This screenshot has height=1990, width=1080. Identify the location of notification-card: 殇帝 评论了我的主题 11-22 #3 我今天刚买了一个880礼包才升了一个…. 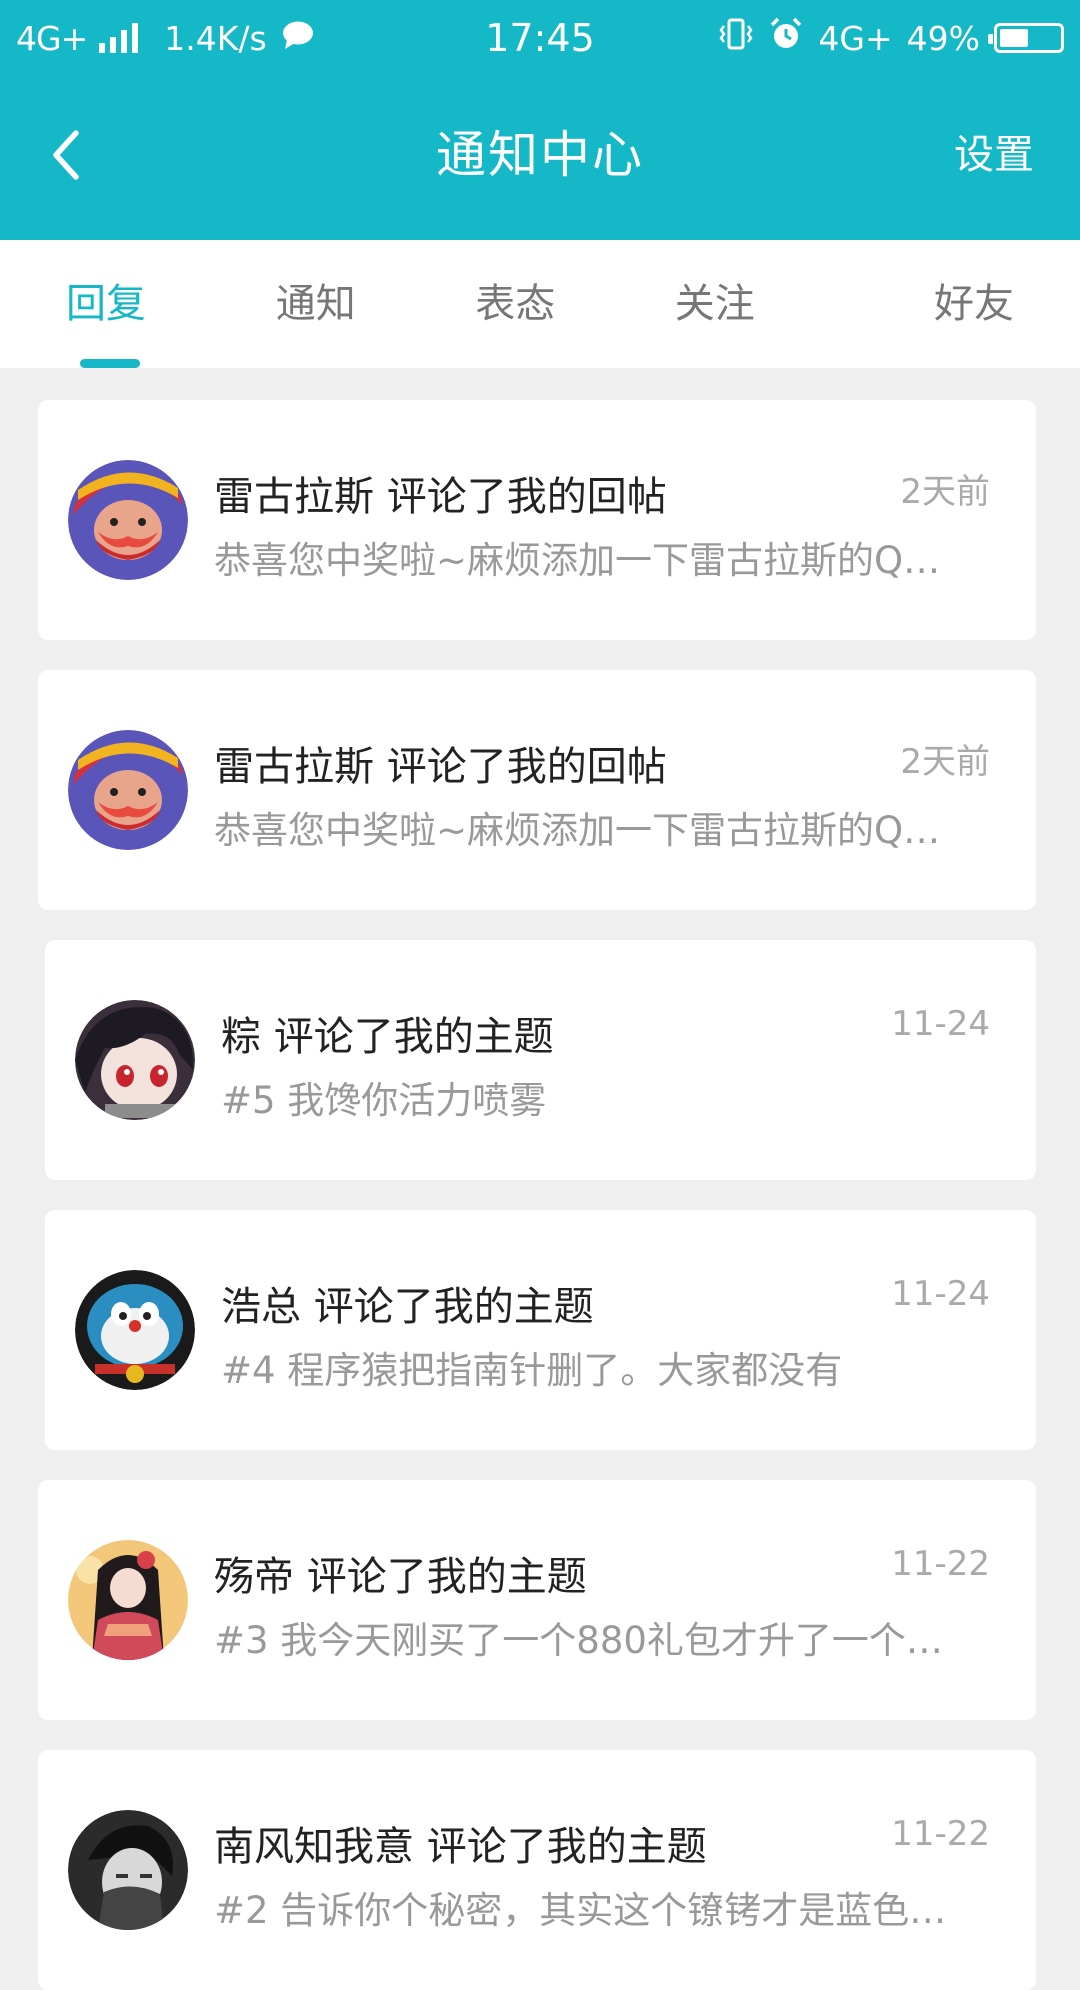
(537, 1600).